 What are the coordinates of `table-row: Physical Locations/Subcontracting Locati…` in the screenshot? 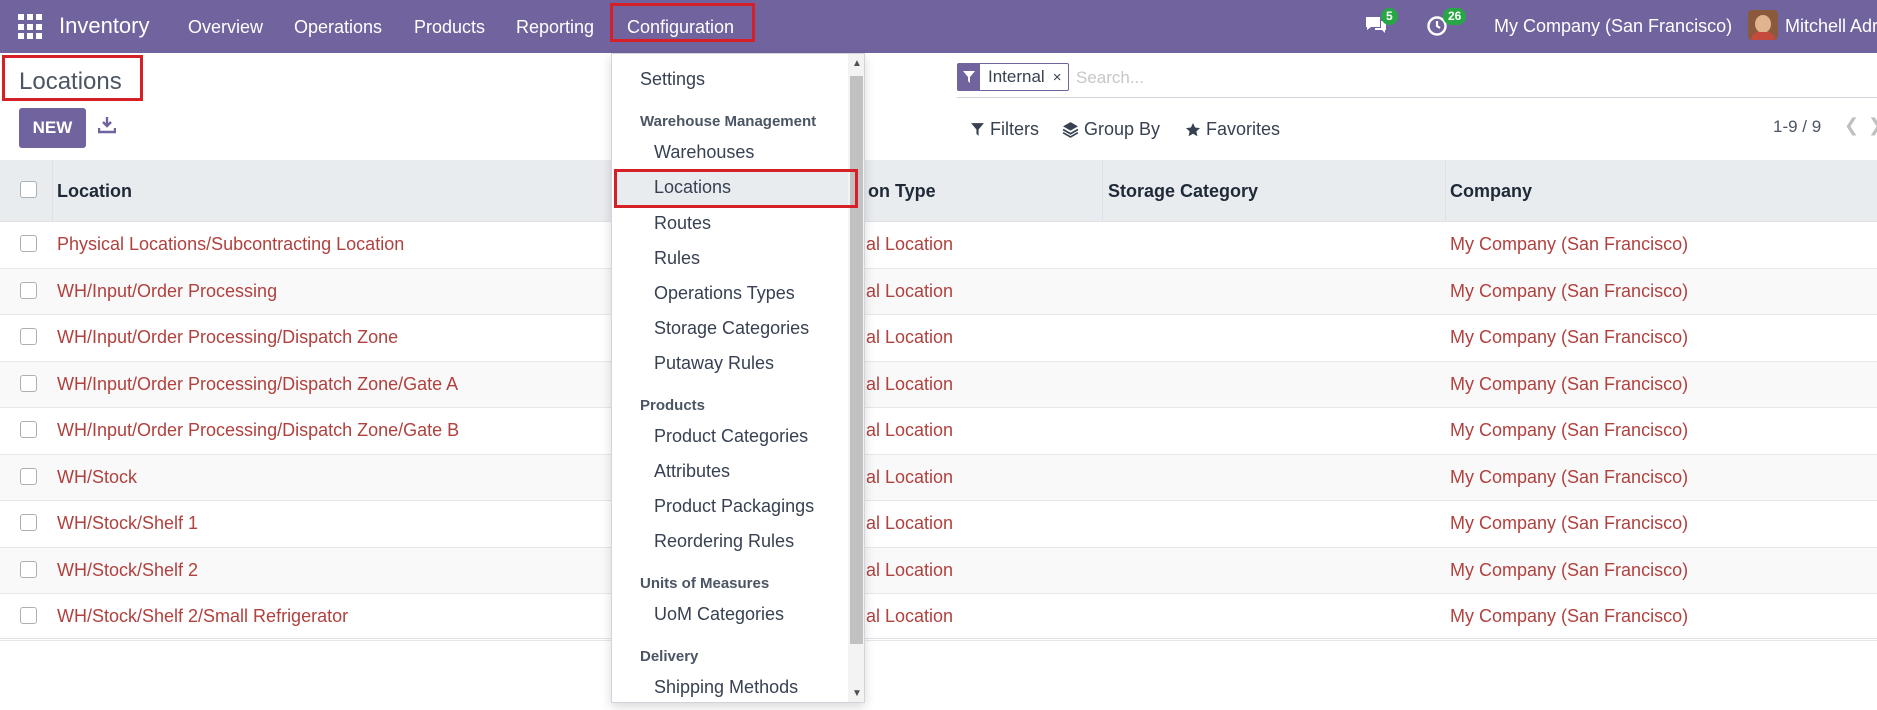 It's located at (938, 245).